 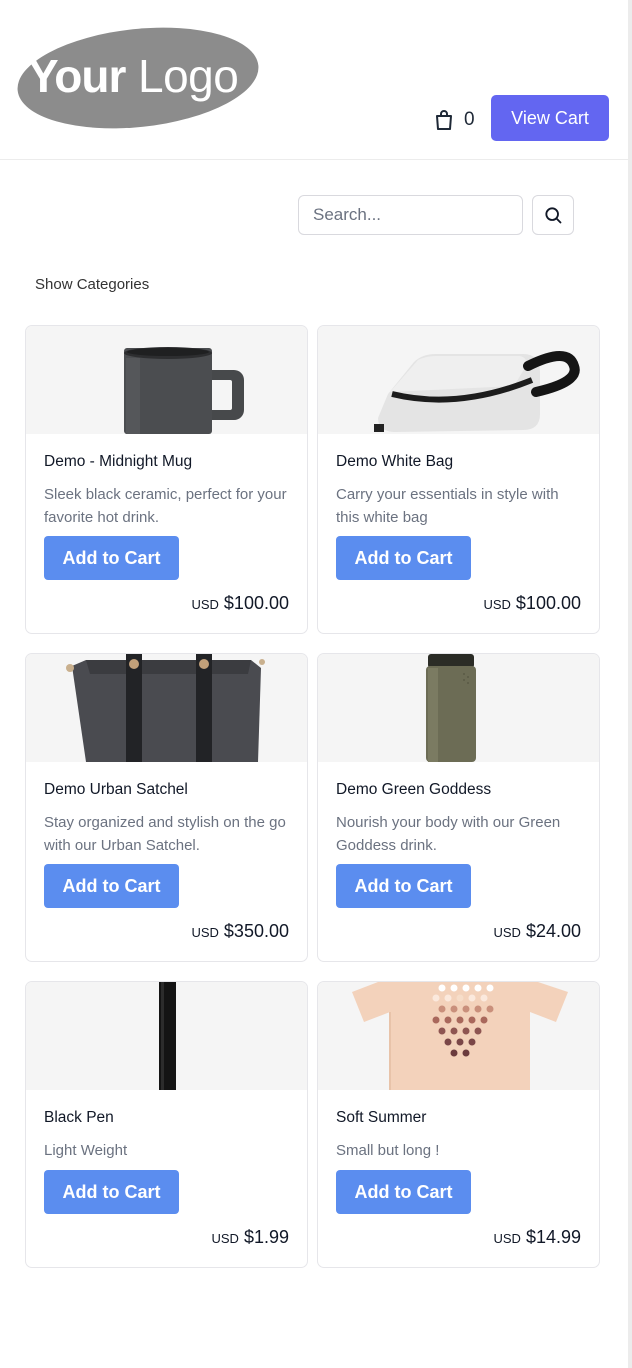 What do you see at coordinates (394, 462) in the screenshot?
I see `product-title: Demo White Bag` at bounding box center [394, 462].